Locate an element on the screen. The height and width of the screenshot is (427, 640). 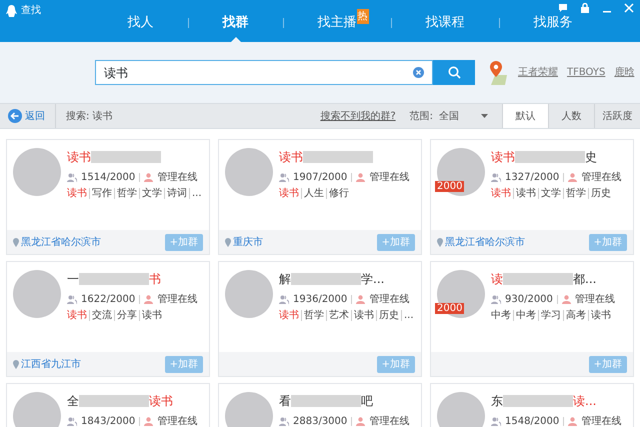
member-count: 1907/2000 is located at coordinates (320, 178).